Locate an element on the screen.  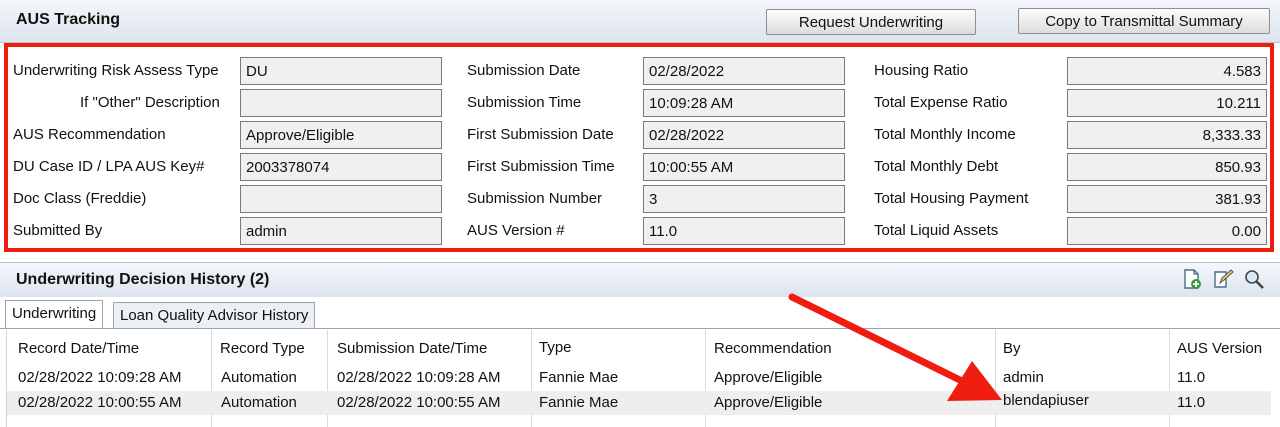
section-title: AUS Tracking is located at coordinates (68, 19).